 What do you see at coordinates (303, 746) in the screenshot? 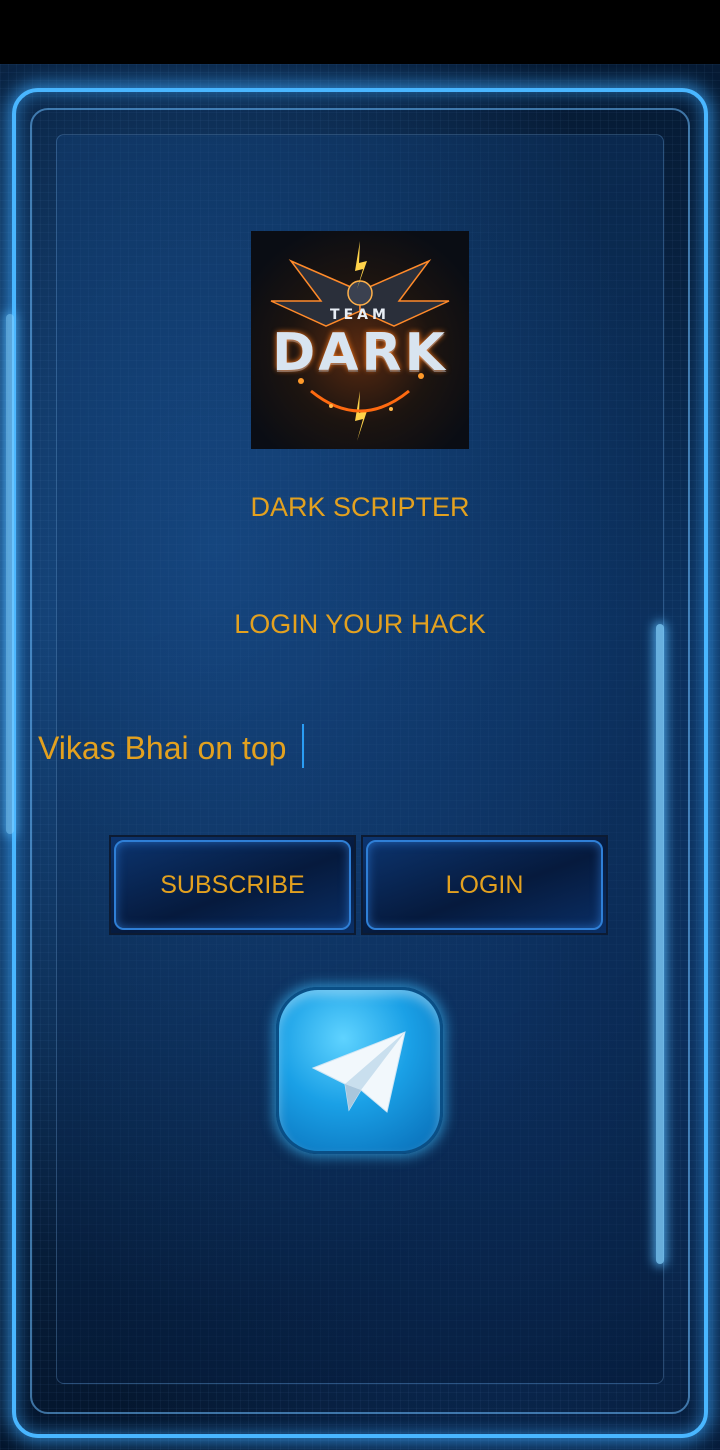
I see `text-cursor` at bounding box center [303, 746].